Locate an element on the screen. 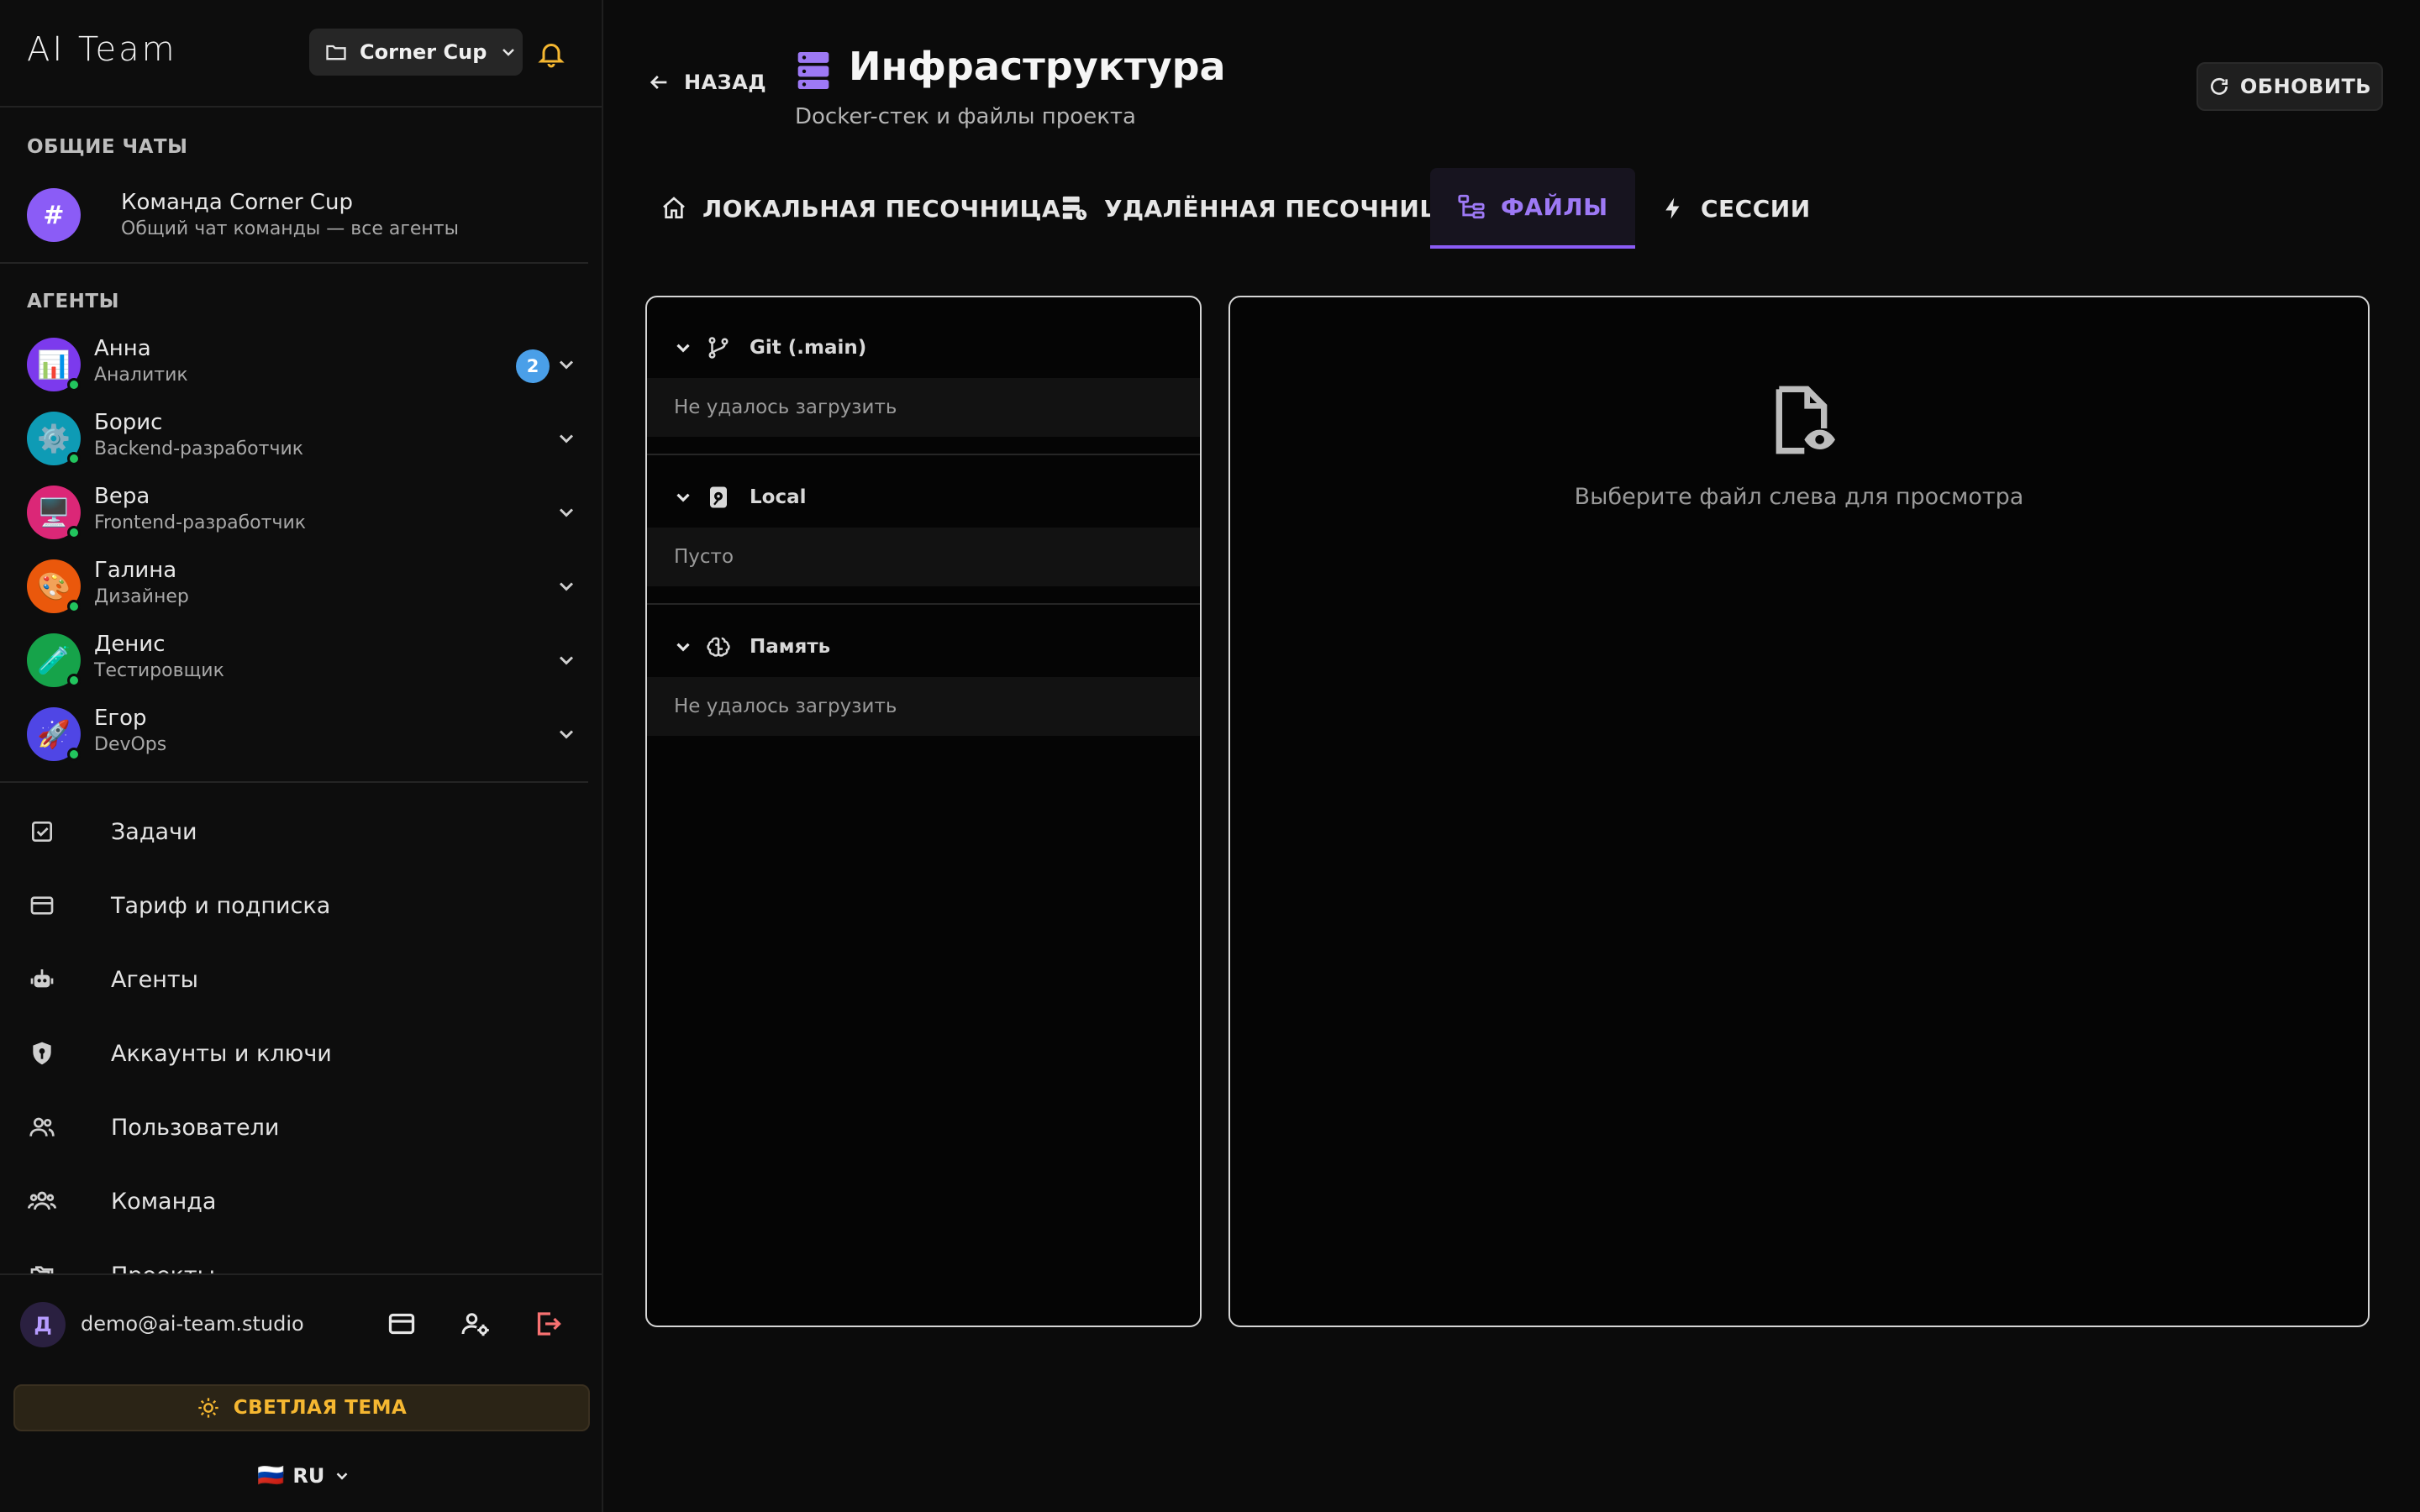  back-button: НАЗАД is located at coordinates (706, 82).